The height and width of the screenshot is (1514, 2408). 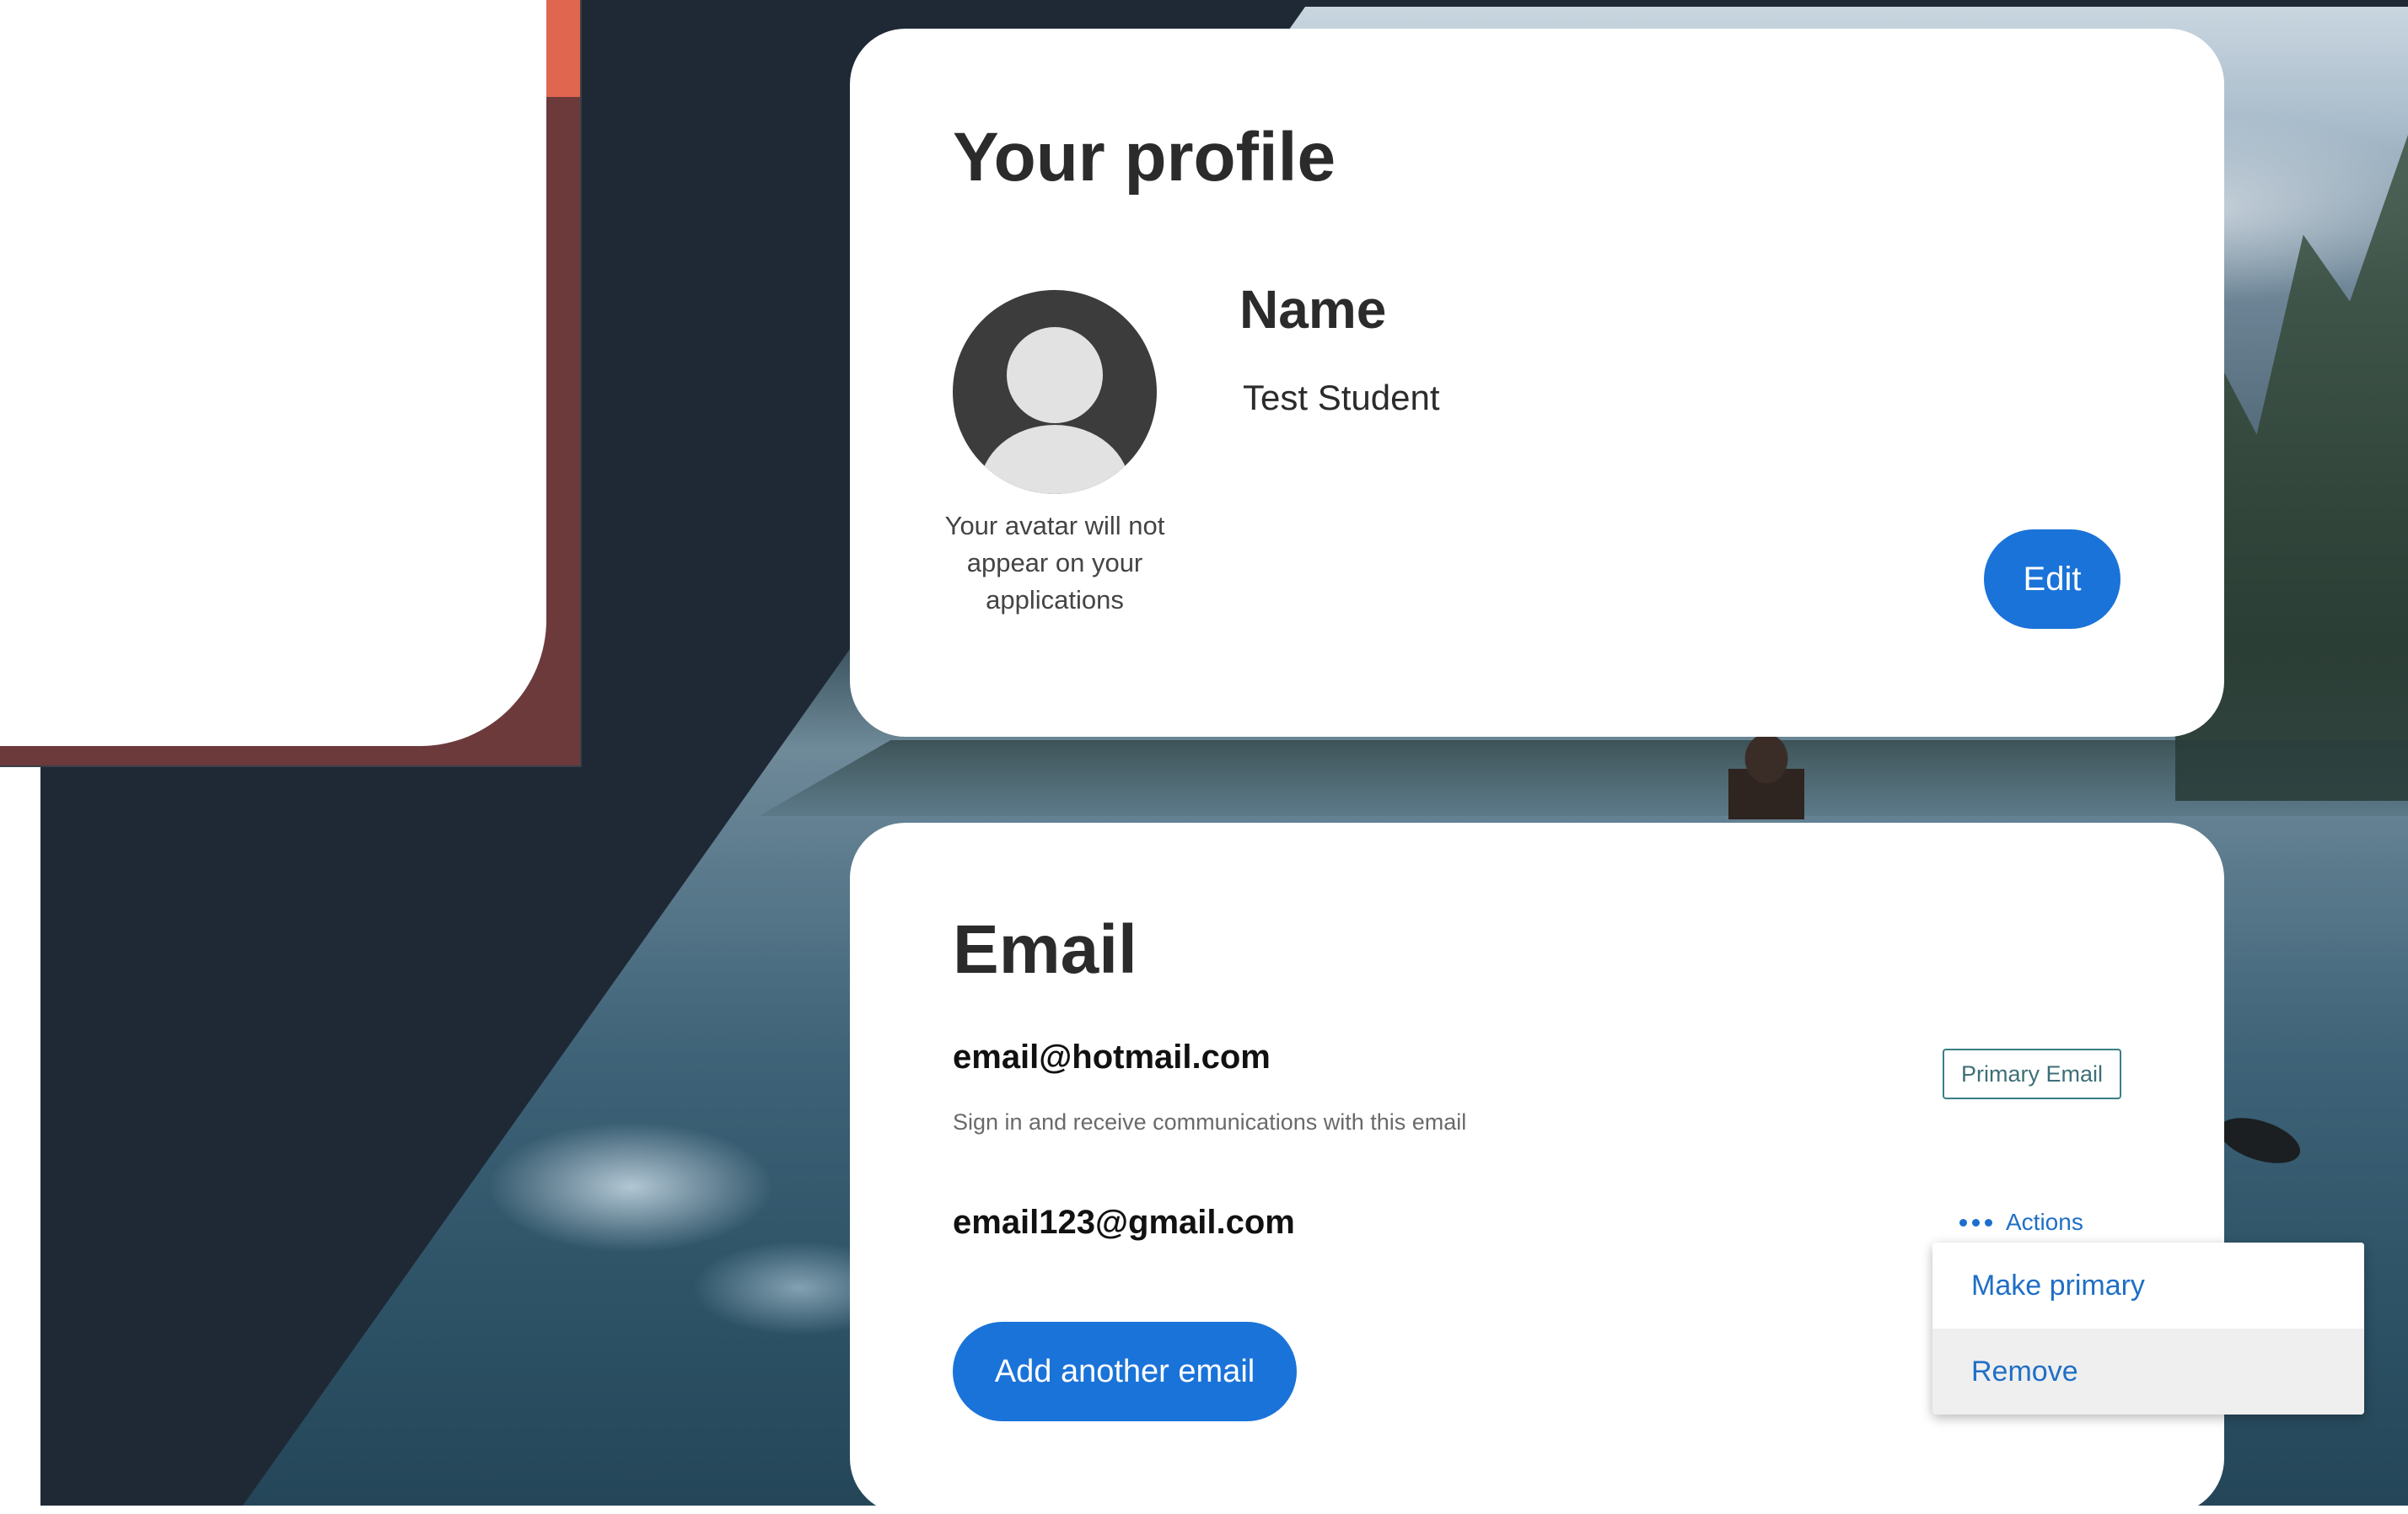 What do you see at coordinates (2045, 1222) in the screenshot?
I see `actions-label: Actions` at bounding box center [2045, 1222].